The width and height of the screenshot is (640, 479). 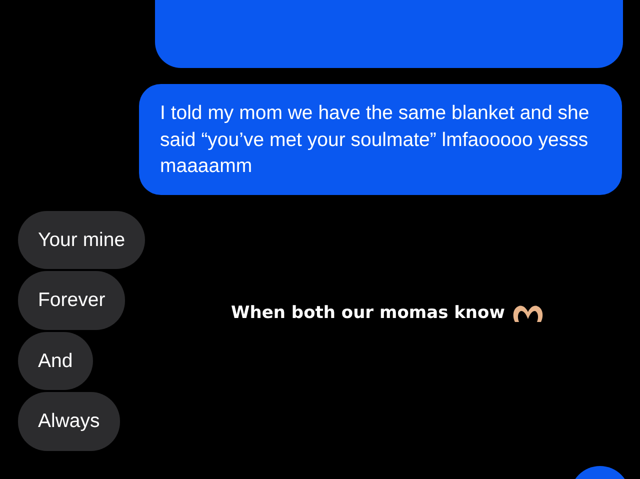 What do you see at coordinates (82, 239) in the screenshot?
I see `message-bubble: Your mine` at bounding box center [82, 239].